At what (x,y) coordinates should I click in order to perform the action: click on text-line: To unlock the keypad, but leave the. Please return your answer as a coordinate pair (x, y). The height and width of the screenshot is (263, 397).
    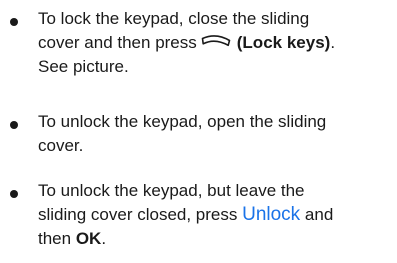
    Looking at the image, I should click on (171, 190).